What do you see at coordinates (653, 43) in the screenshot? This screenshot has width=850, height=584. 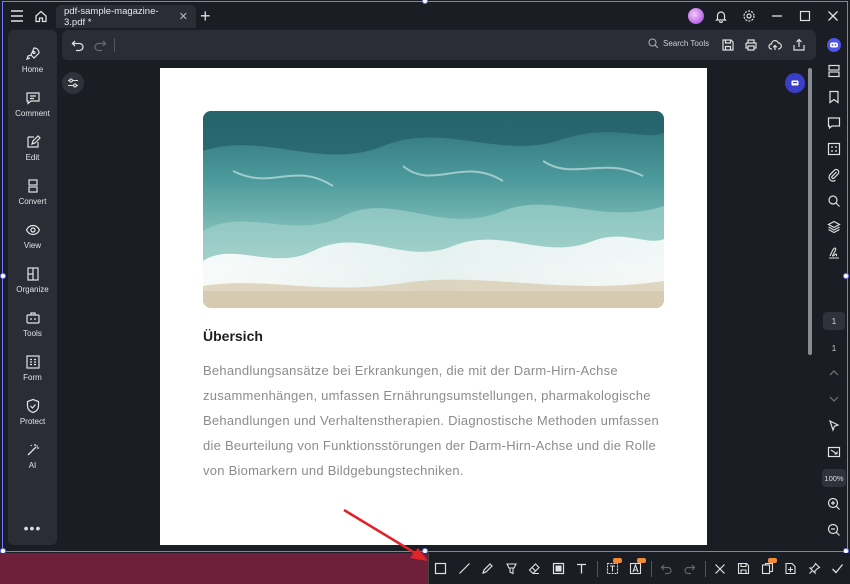 I see `search-icon` at bounding box center [653, 43].